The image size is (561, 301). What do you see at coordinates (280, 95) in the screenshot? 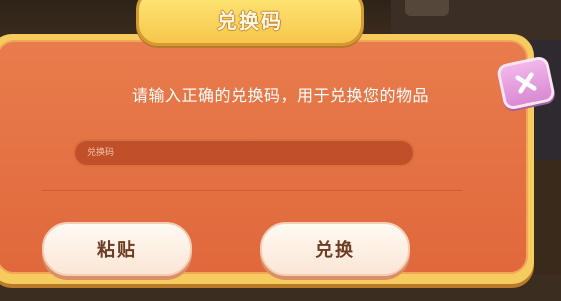
I see `instruction-text: 请输入正确的兑换码，用于兑换您的物品` at bounding box center [280, 95].